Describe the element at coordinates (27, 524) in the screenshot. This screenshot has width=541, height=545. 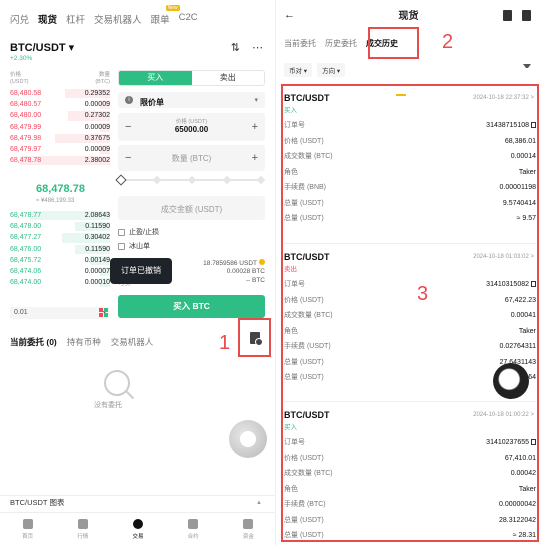
I see `home-icon` at that location.